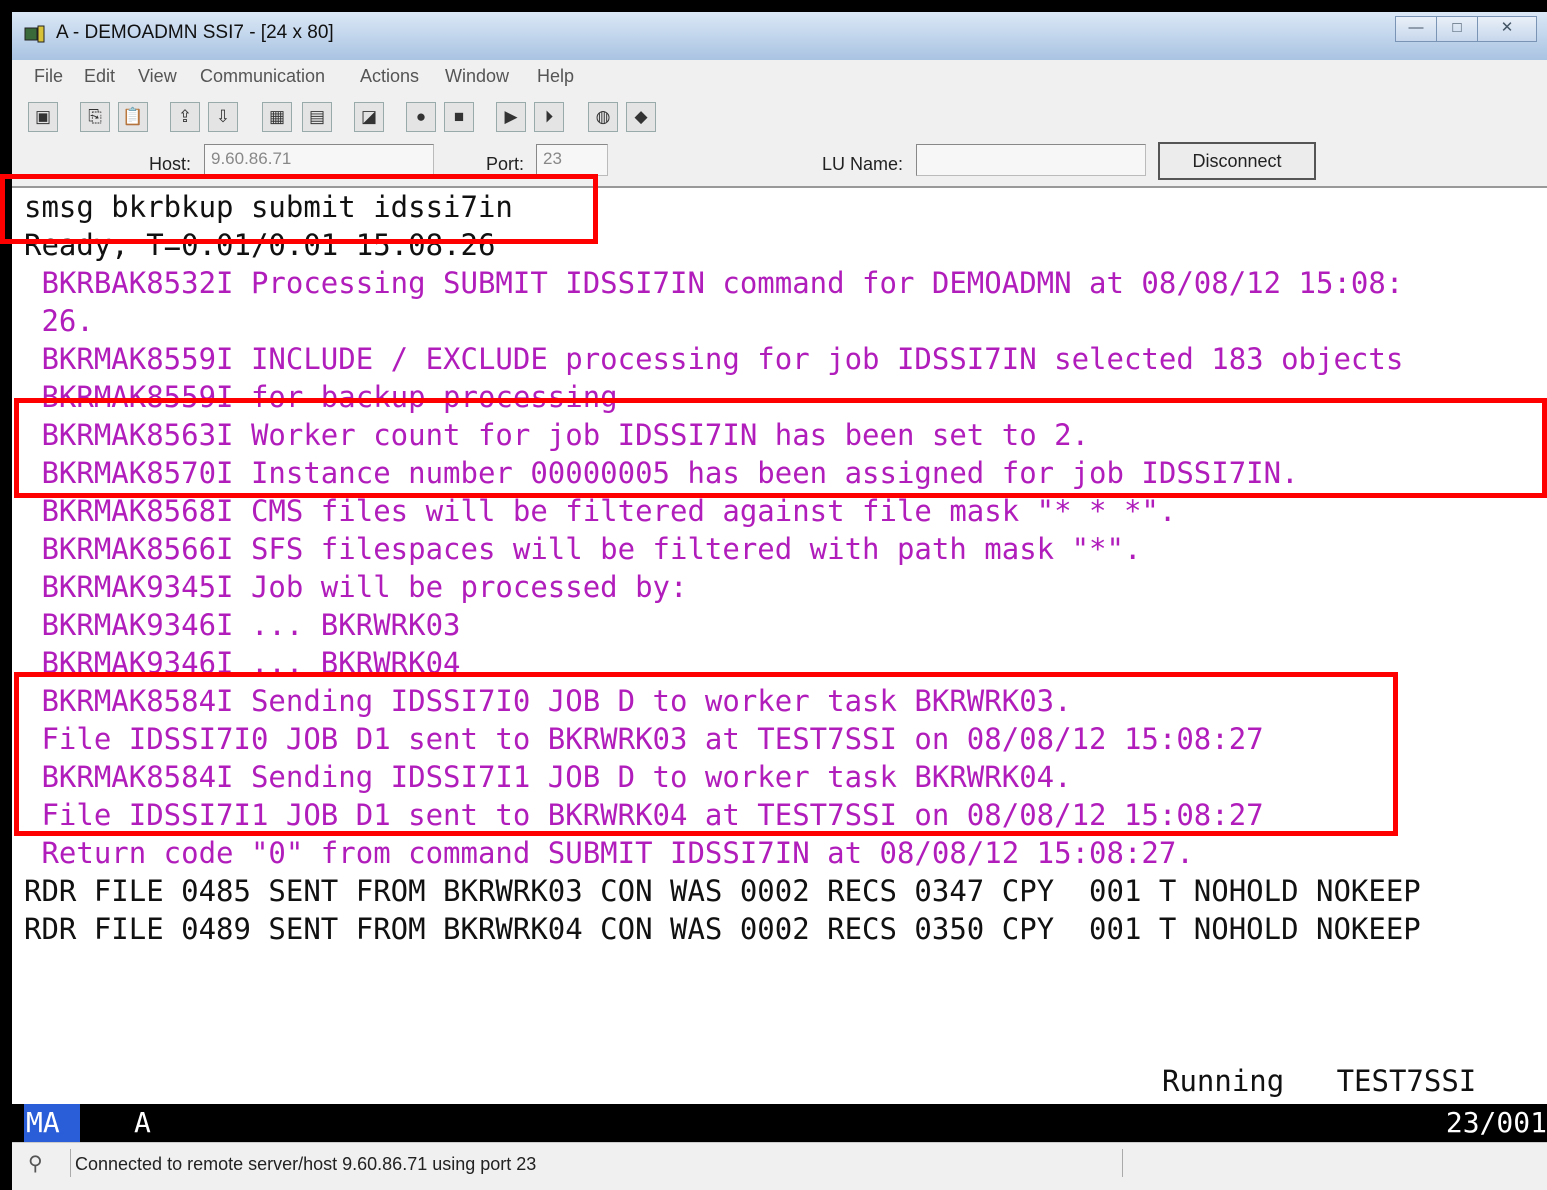  I want to click on title-bar: A - DEMOADMN SSI7 - [24 x 80] — □ ✕, so click(779, 36).